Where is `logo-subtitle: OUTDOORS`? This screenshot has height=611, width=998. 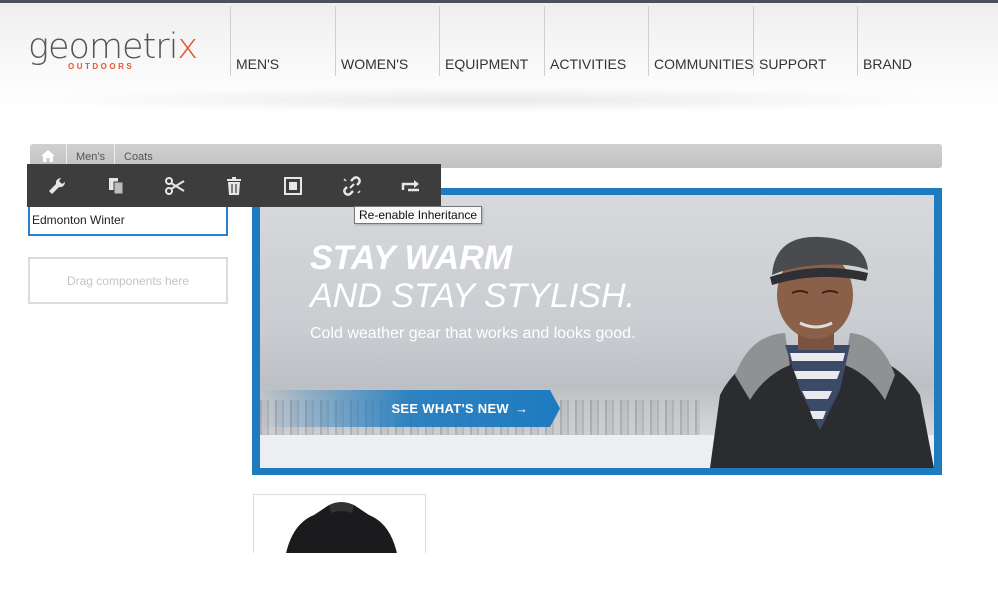
logo-subtitle: OUTDOORS is located at coordinates (101, 66).